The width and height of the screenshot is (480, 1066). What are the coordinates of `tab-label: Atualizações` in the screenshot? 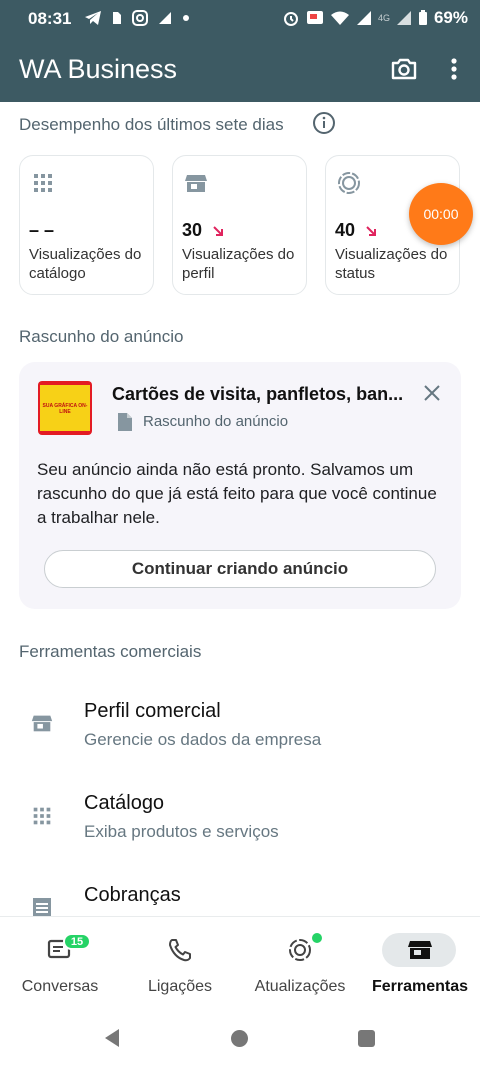 It's located at (300, 986).